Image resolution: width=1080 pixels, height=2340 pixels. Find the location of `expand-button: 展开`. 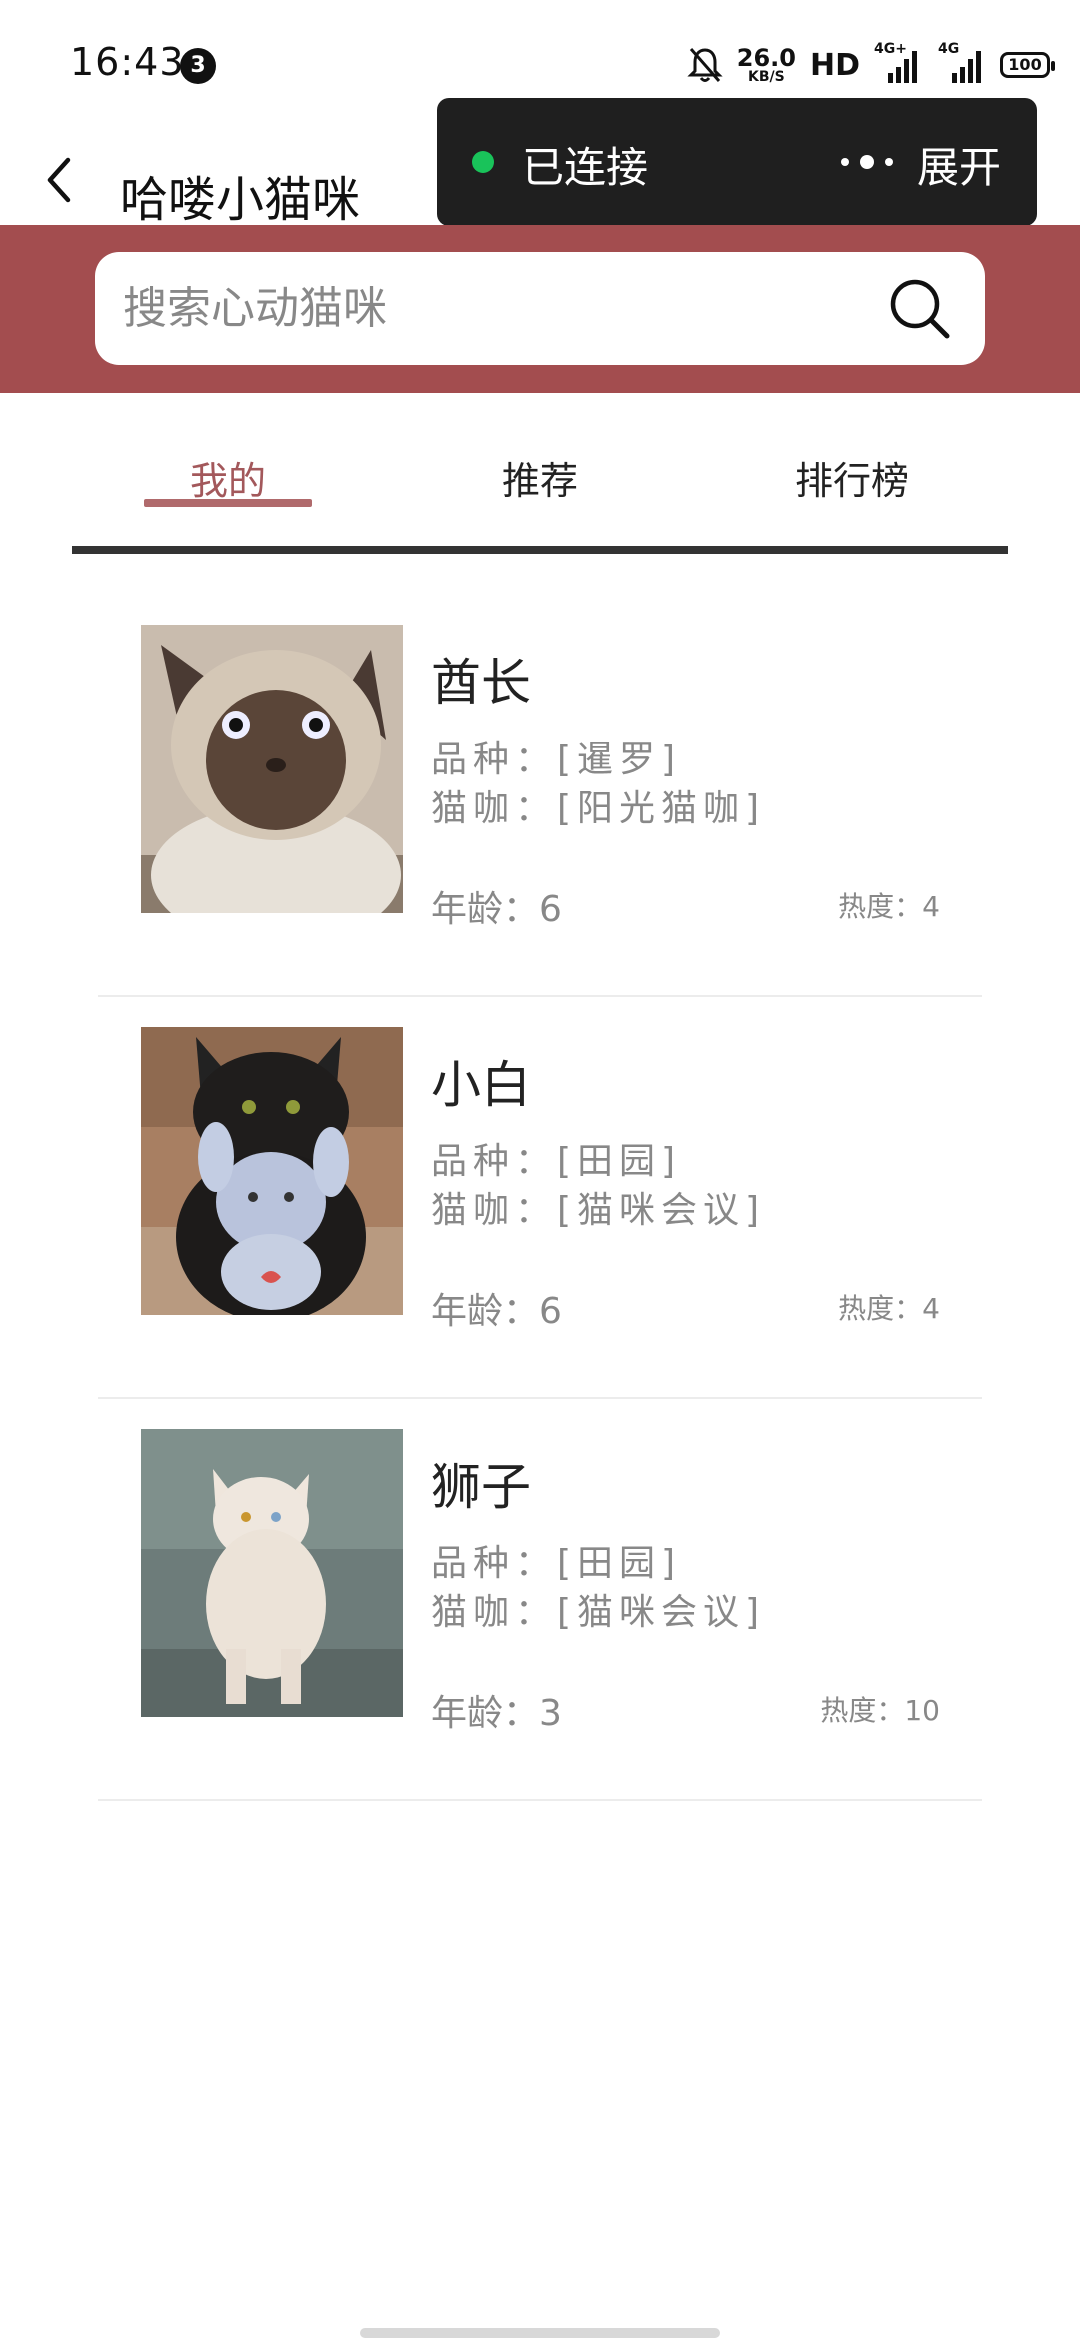

expand-button: 展开 is located at coordinates (959, 164).